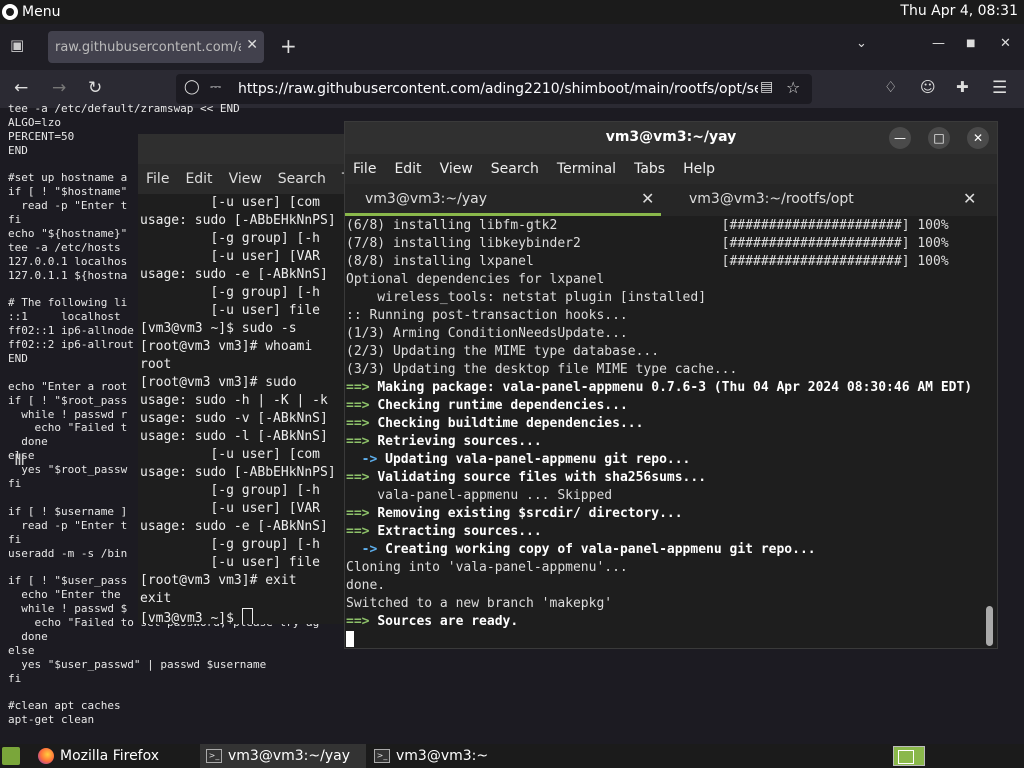 This screenshot has width=1024, height=768. I want to click on text-cursor-icon: Ⅲ, so click(20, 459).